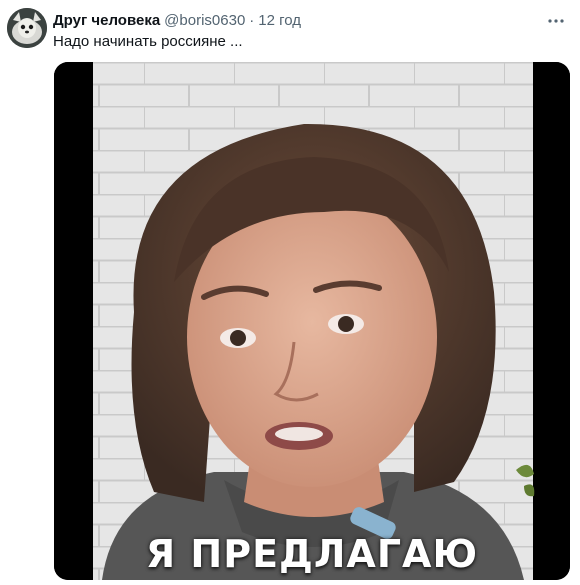  What do you see at coordinates (312, 554) in the screenshot?
I see `video-caption: Я ПРЕДЛАГАЮ` at bounding box center [312, 554].